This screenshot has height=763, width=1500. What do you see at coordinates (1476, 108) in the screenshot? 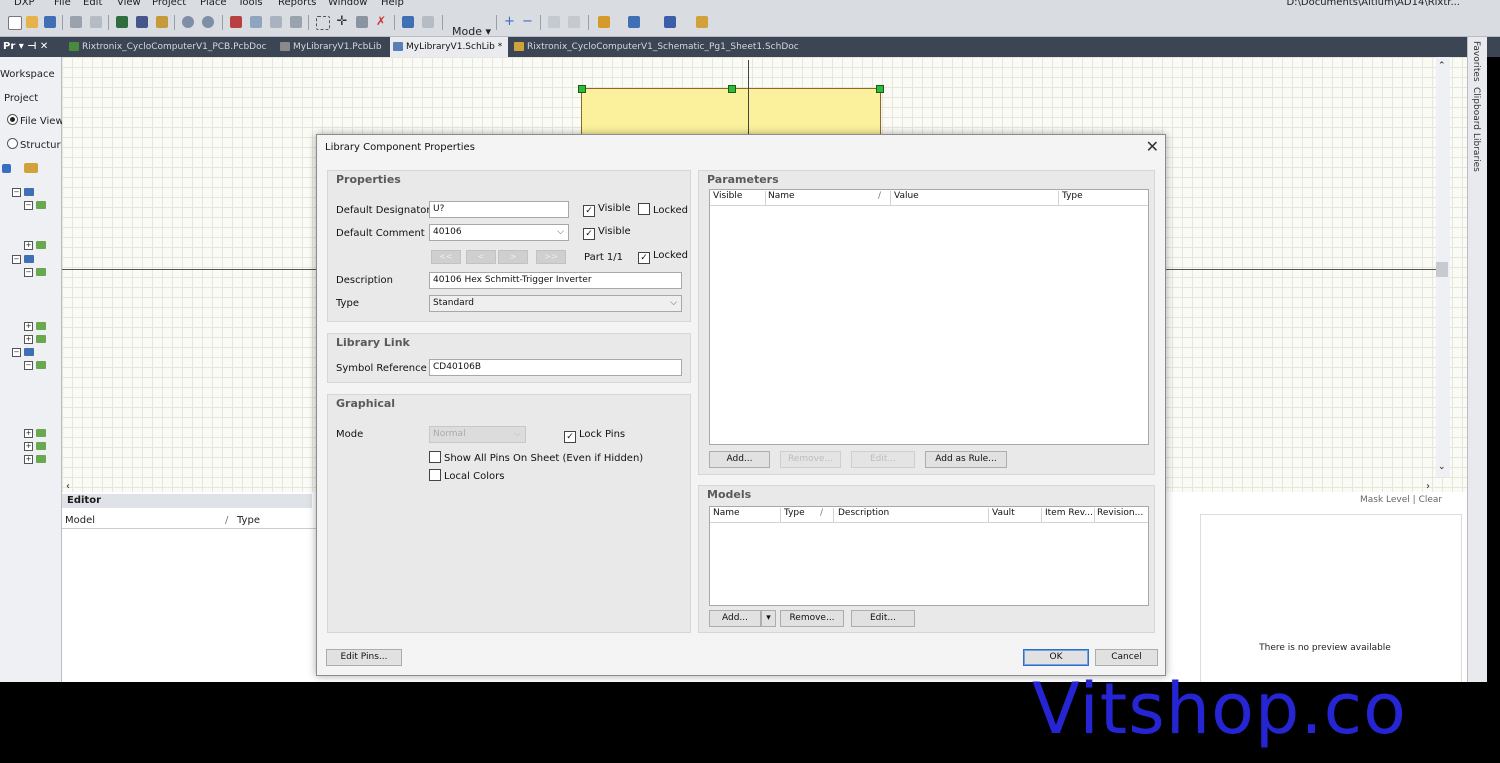
I see `clipboard-tab: Clipboard` at bounding box center [1476, 108].